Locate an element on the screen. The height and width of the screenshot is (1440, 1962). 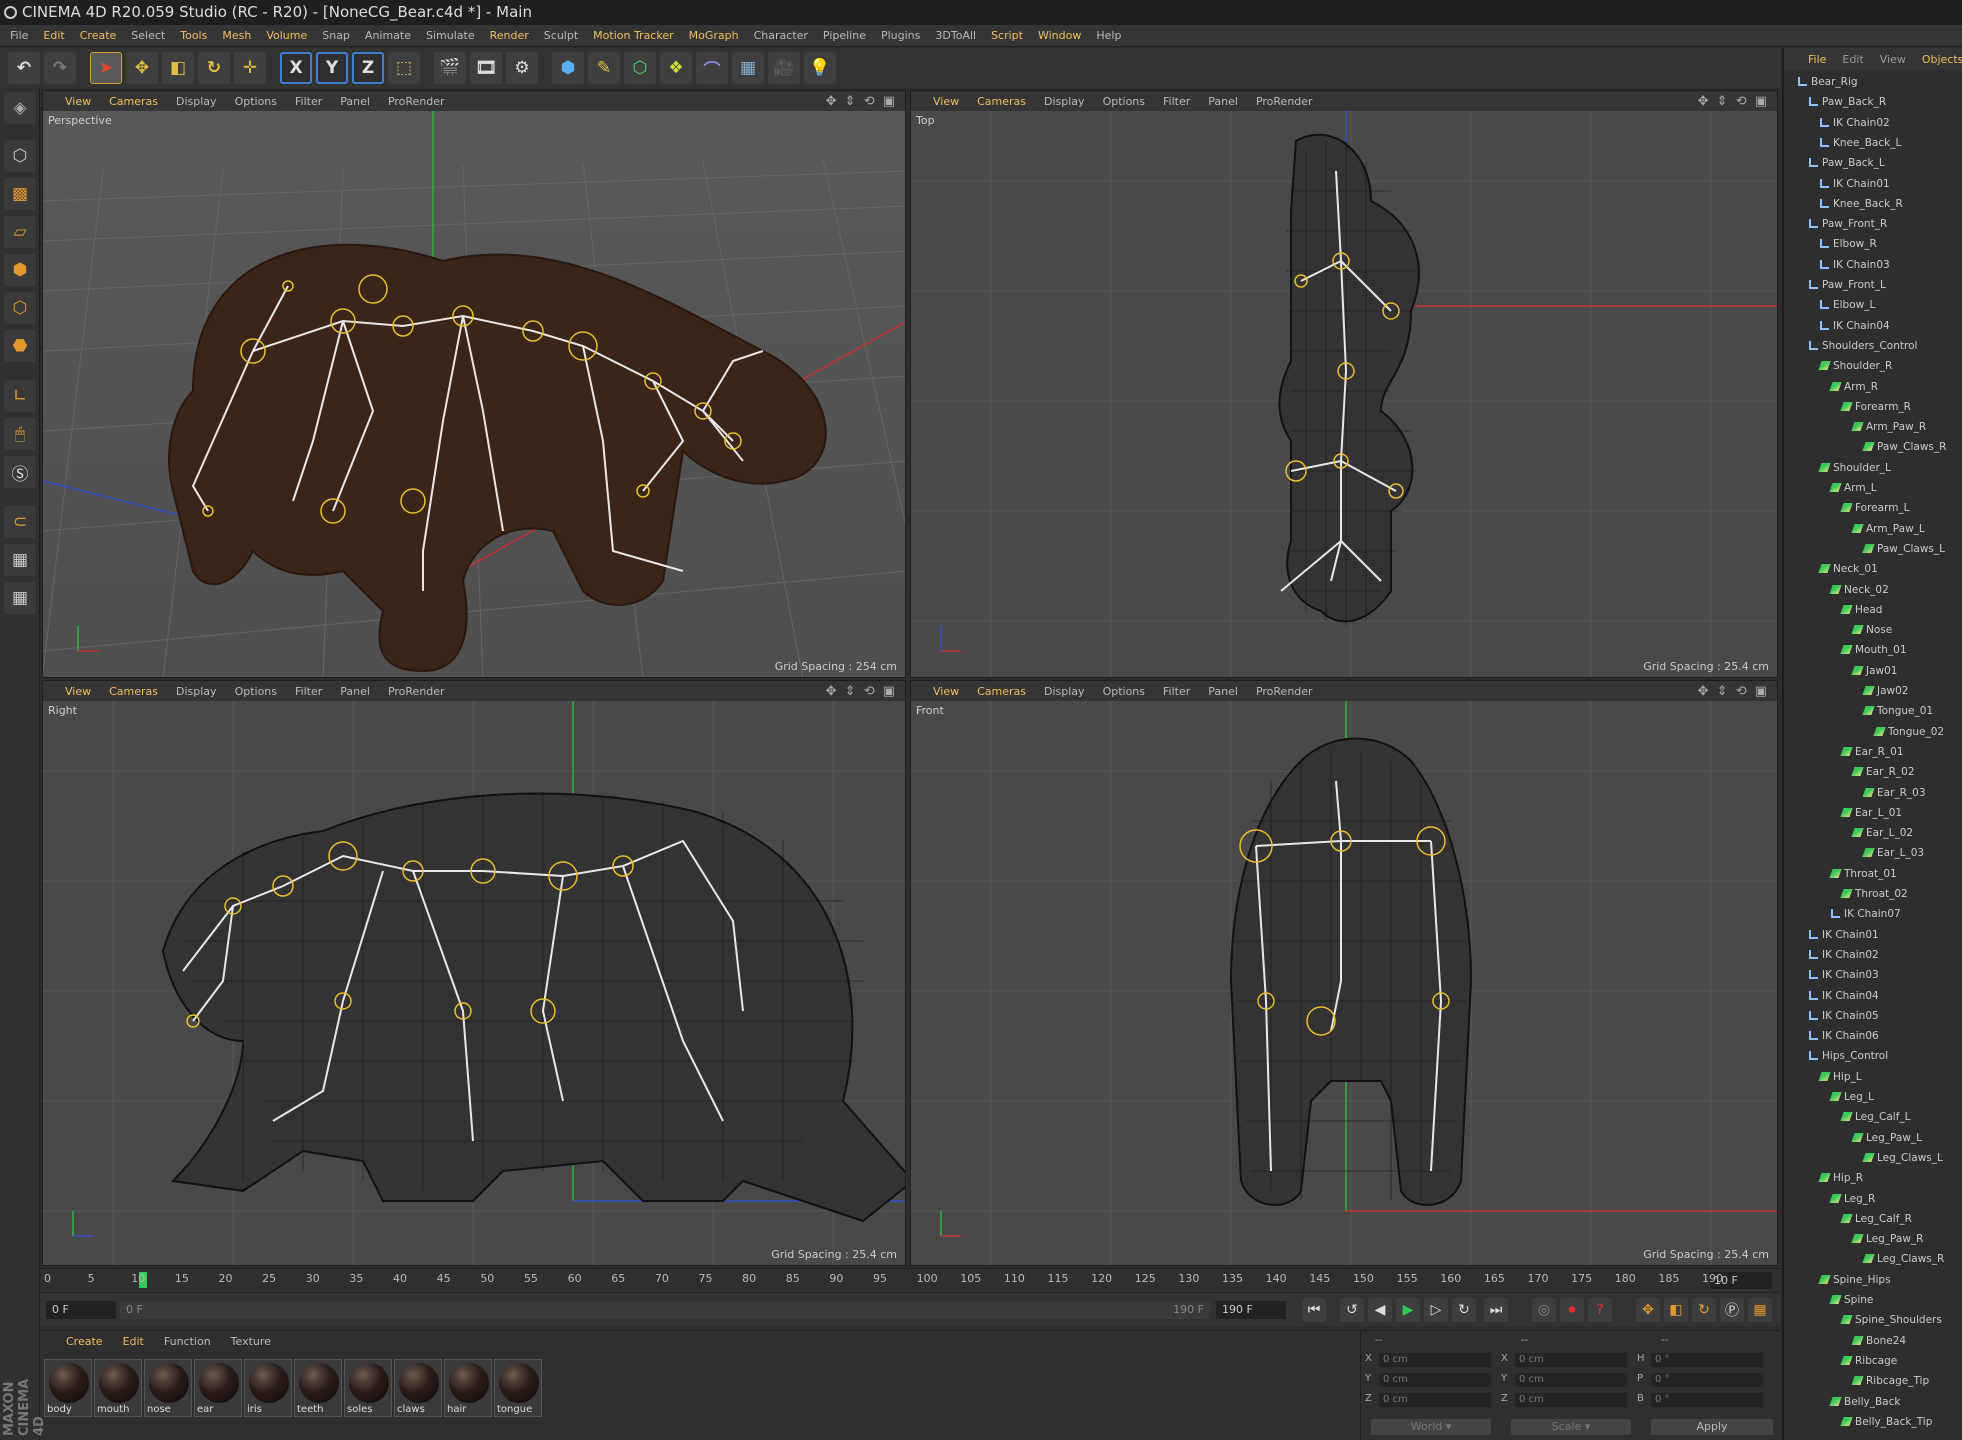
edges-mode-icon: ⬡ is located at coordinates (20, 308).